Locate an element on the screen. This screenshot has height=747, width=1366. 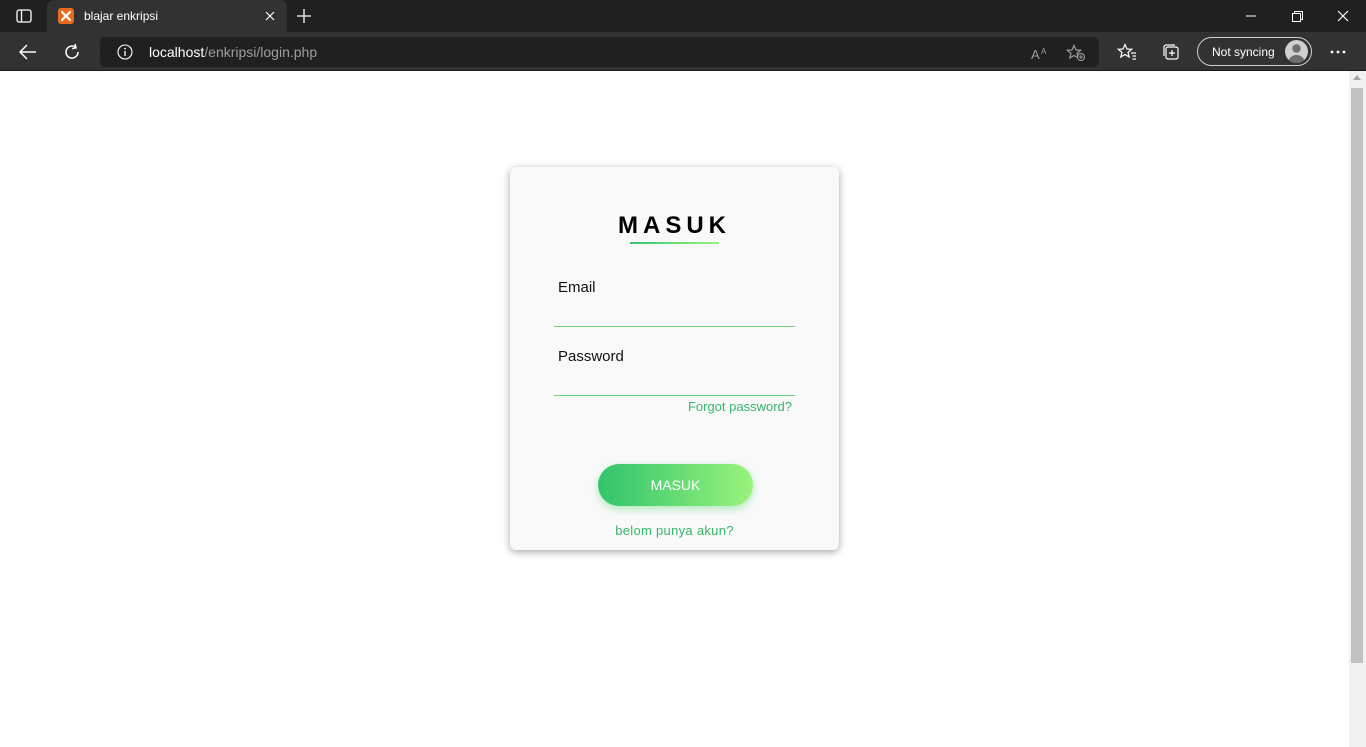
new-tab-icon is located at coordinates (304, 16).